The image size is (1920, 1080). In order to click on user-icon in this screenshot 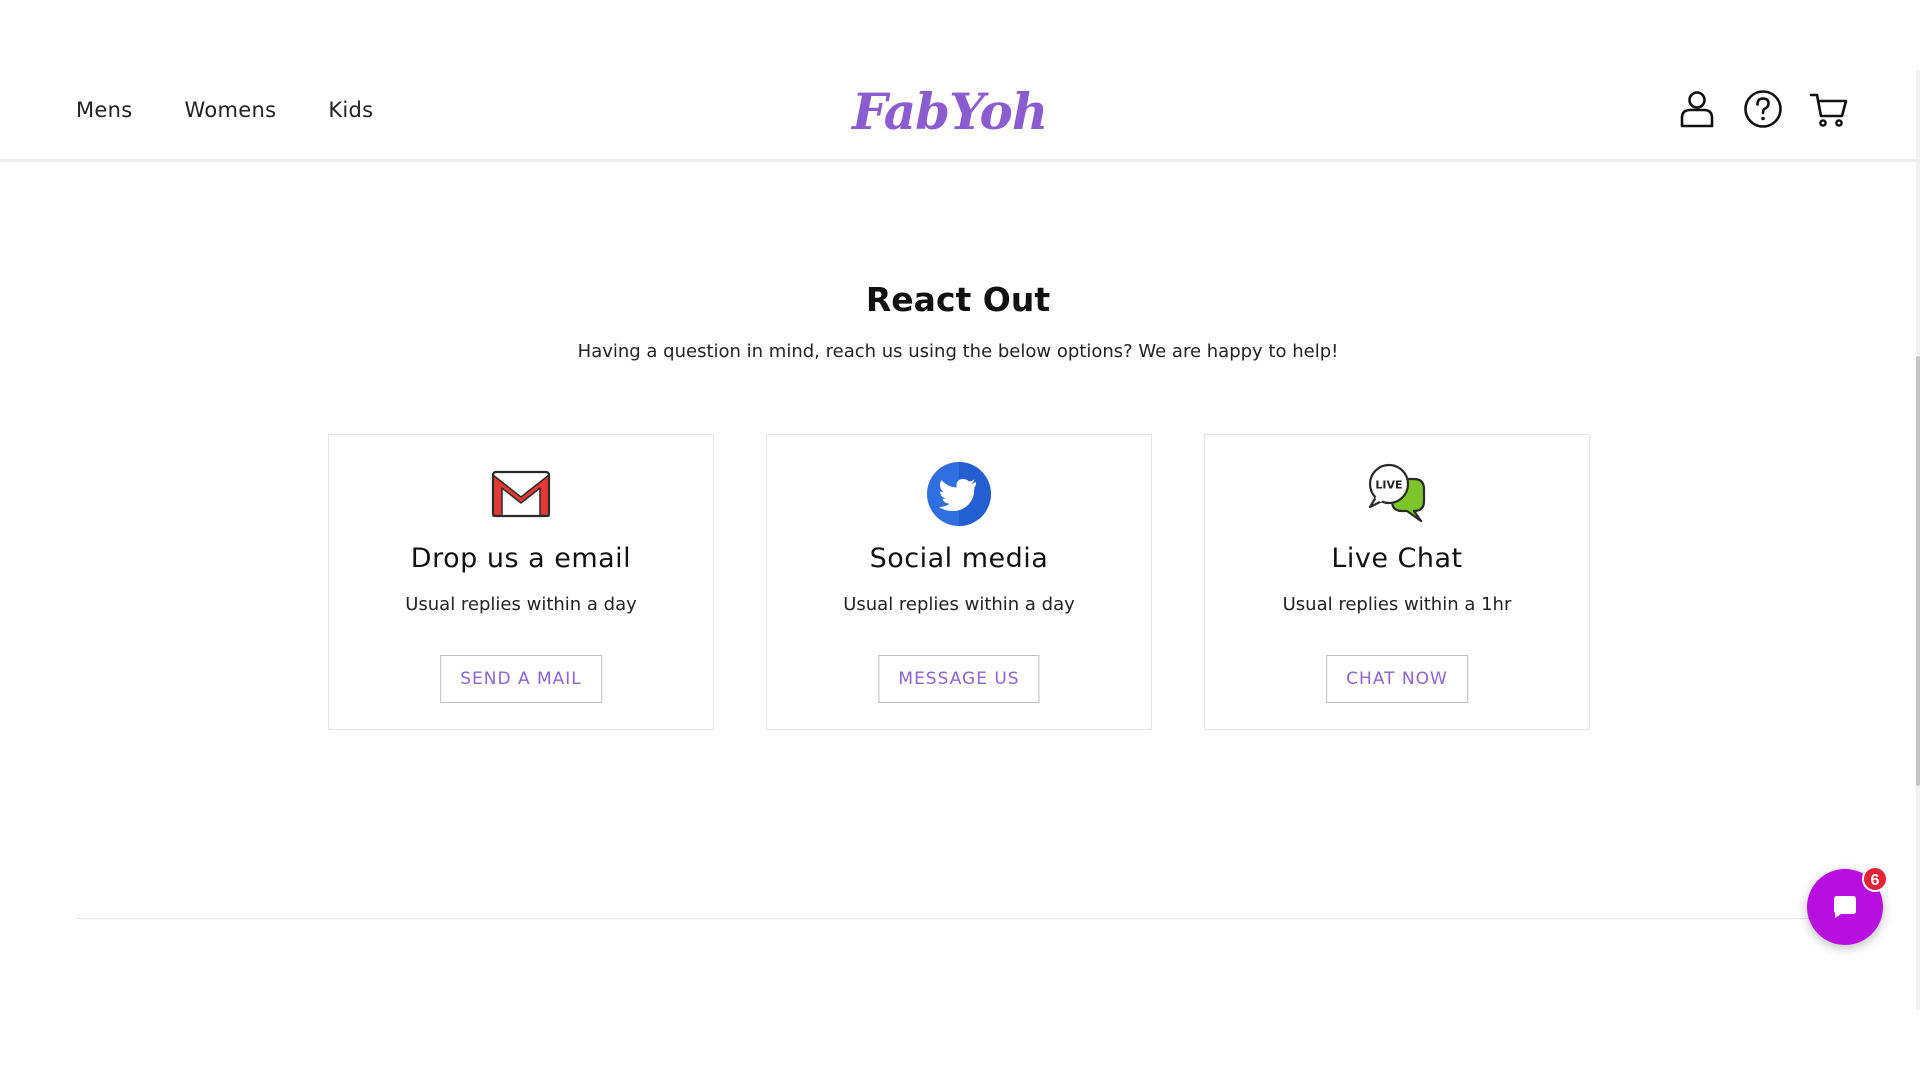, I will do `click(1697, 109)`.